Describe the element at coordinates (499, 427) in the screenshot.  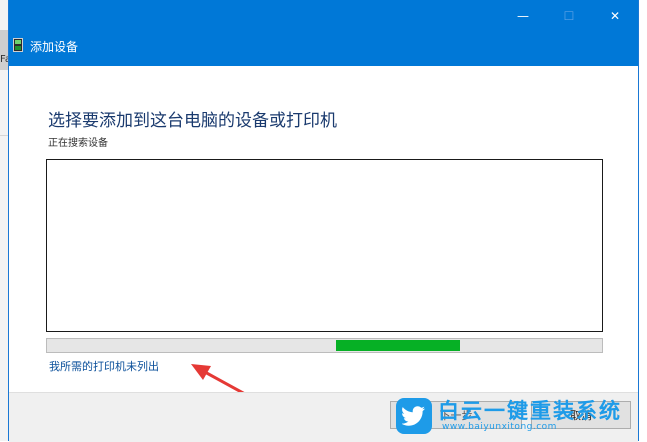
I see `watermark-url: www.baiyunxitong.com` at that location.